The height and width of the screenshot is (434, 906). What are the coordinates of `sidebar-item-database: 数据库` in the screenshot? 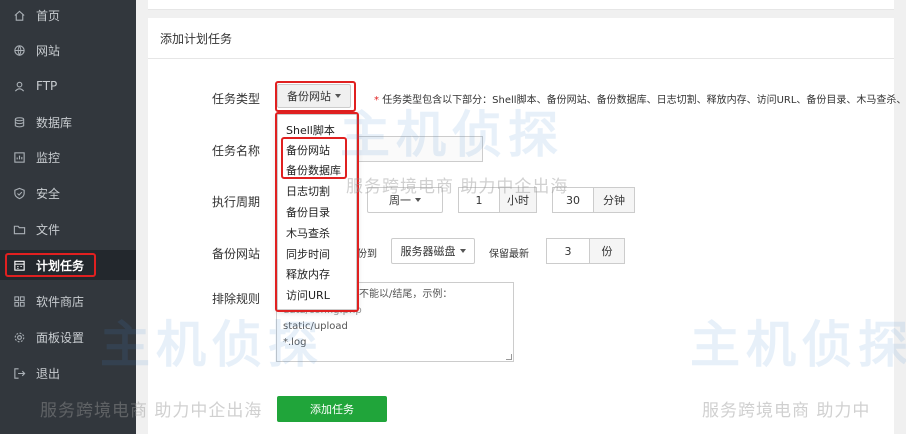 It's located at (68, 122).